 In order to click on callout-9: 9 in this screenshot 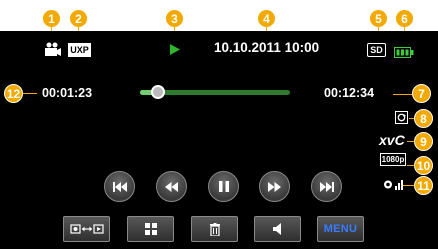, I will do `click(423, 141)`.